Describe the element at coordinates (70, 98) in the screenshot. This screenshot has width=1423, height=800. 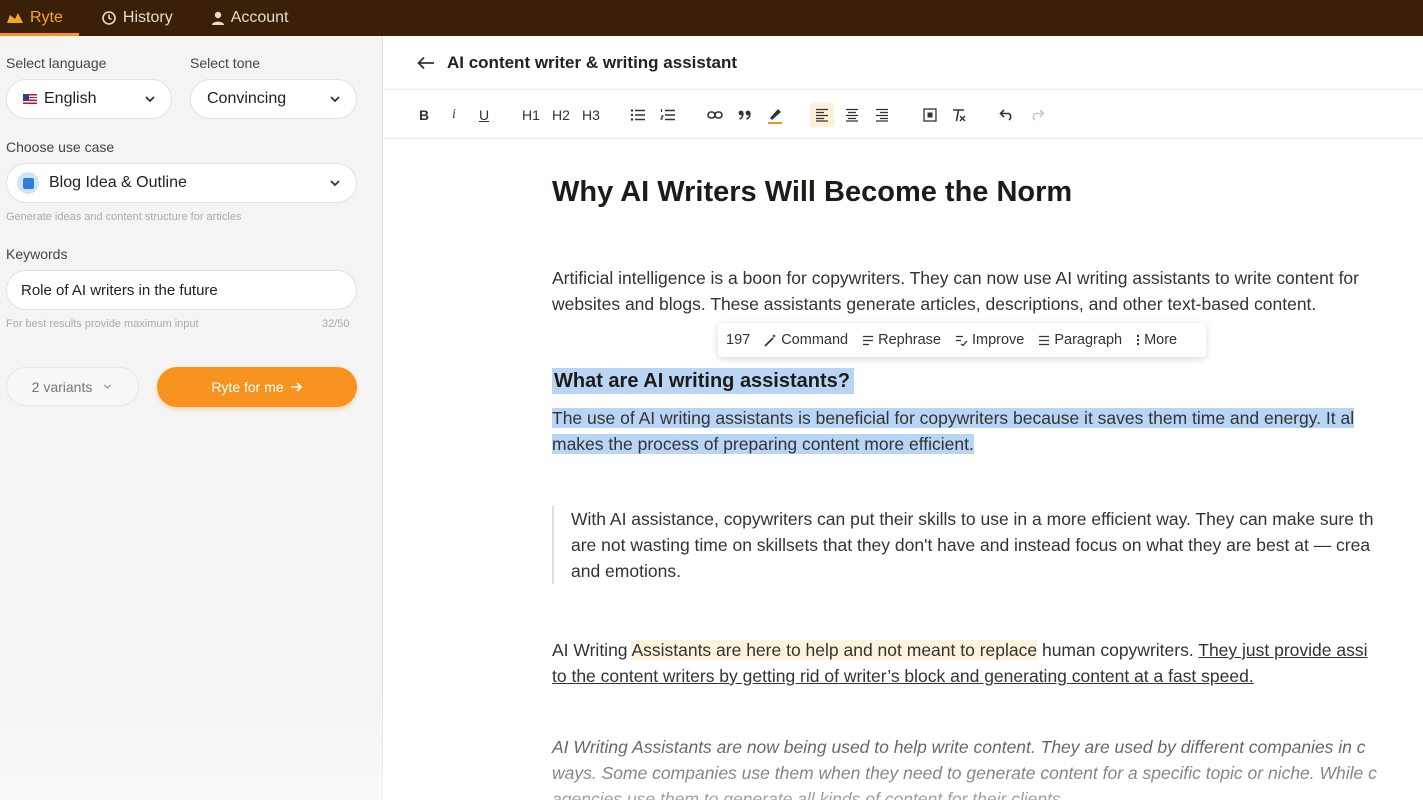
I see `language-value: English` at that location.